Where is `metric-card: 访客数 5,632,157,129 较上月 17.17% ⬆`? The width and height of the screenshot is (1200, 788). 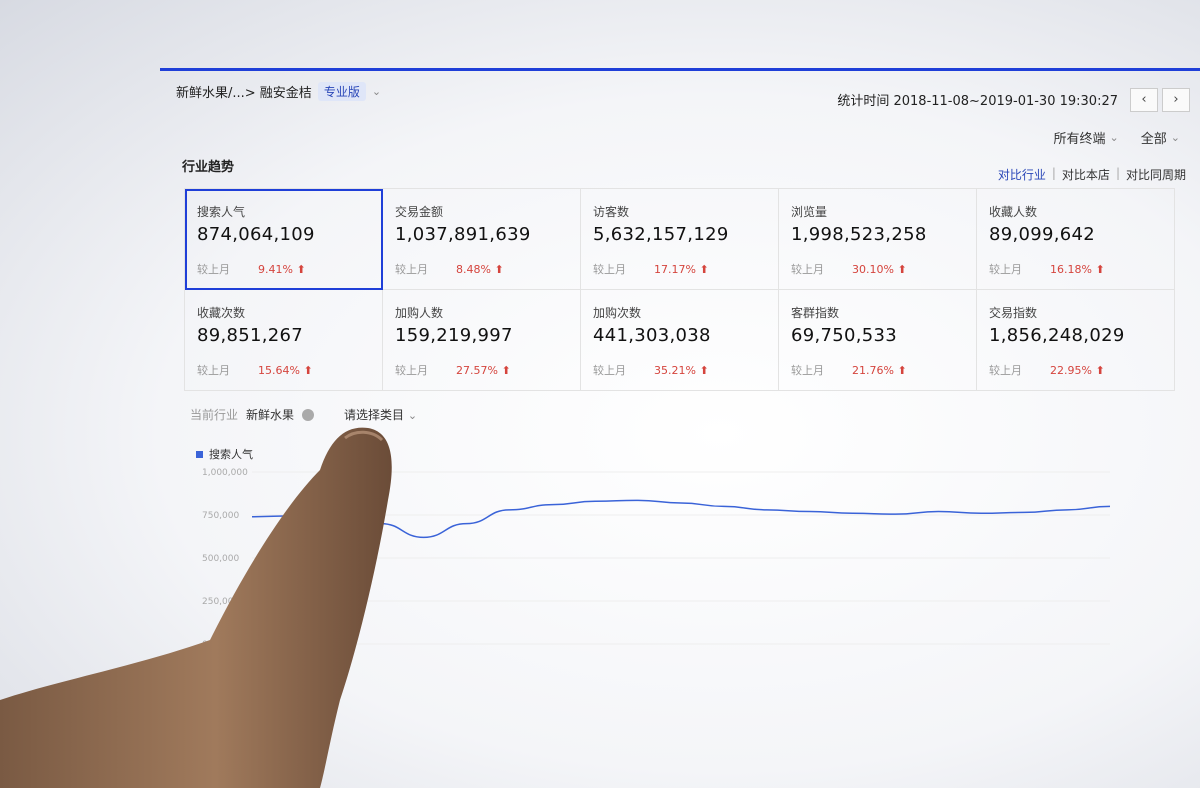 metric-card: 访客数 5,632,157,129 较上月 17.17% ⬆ is located at coordinates (680, 239).